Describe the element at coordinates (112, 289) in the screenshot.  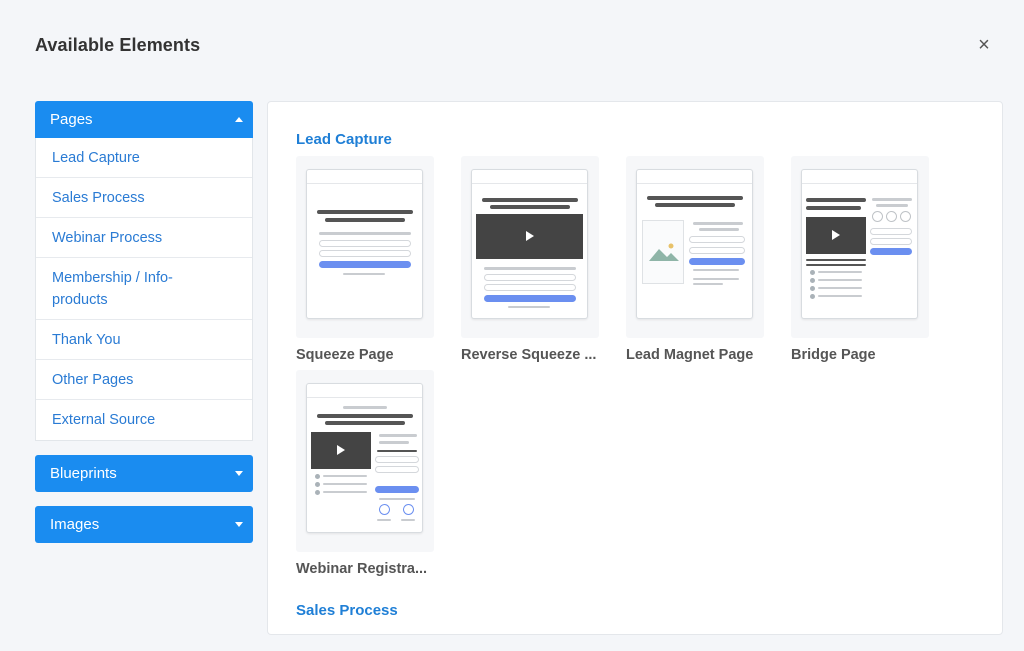
I see `sidebar-item-label: Membership / Info-products` at that location.